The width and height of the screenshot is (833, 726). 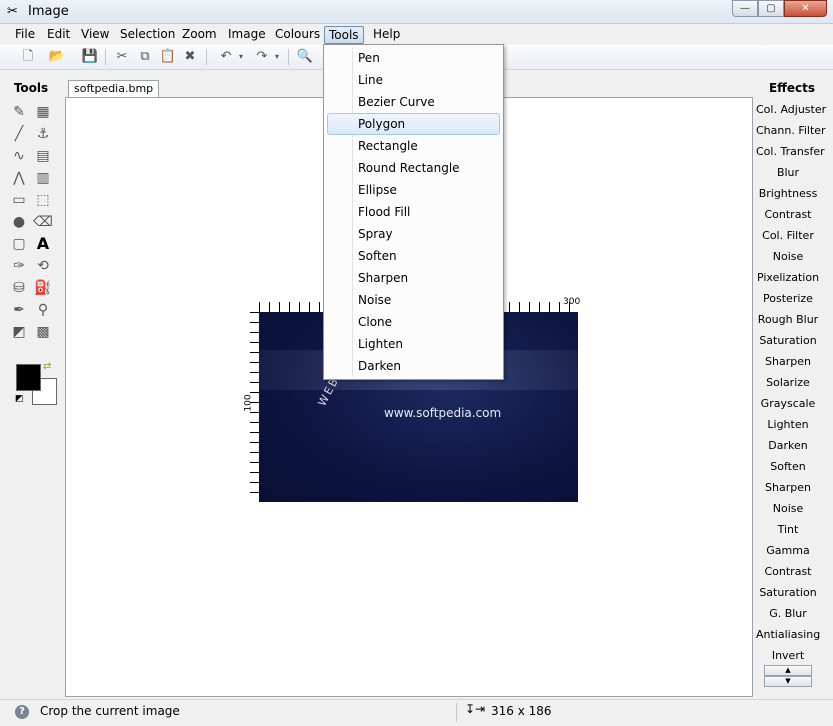 I want to click on effect-item: Invert, so click(x=788, y=655).